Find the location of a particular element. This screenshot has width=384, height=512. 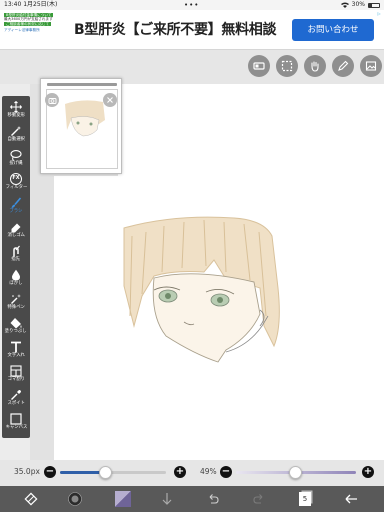

lasso-icon is located at coordinates (16, 155).